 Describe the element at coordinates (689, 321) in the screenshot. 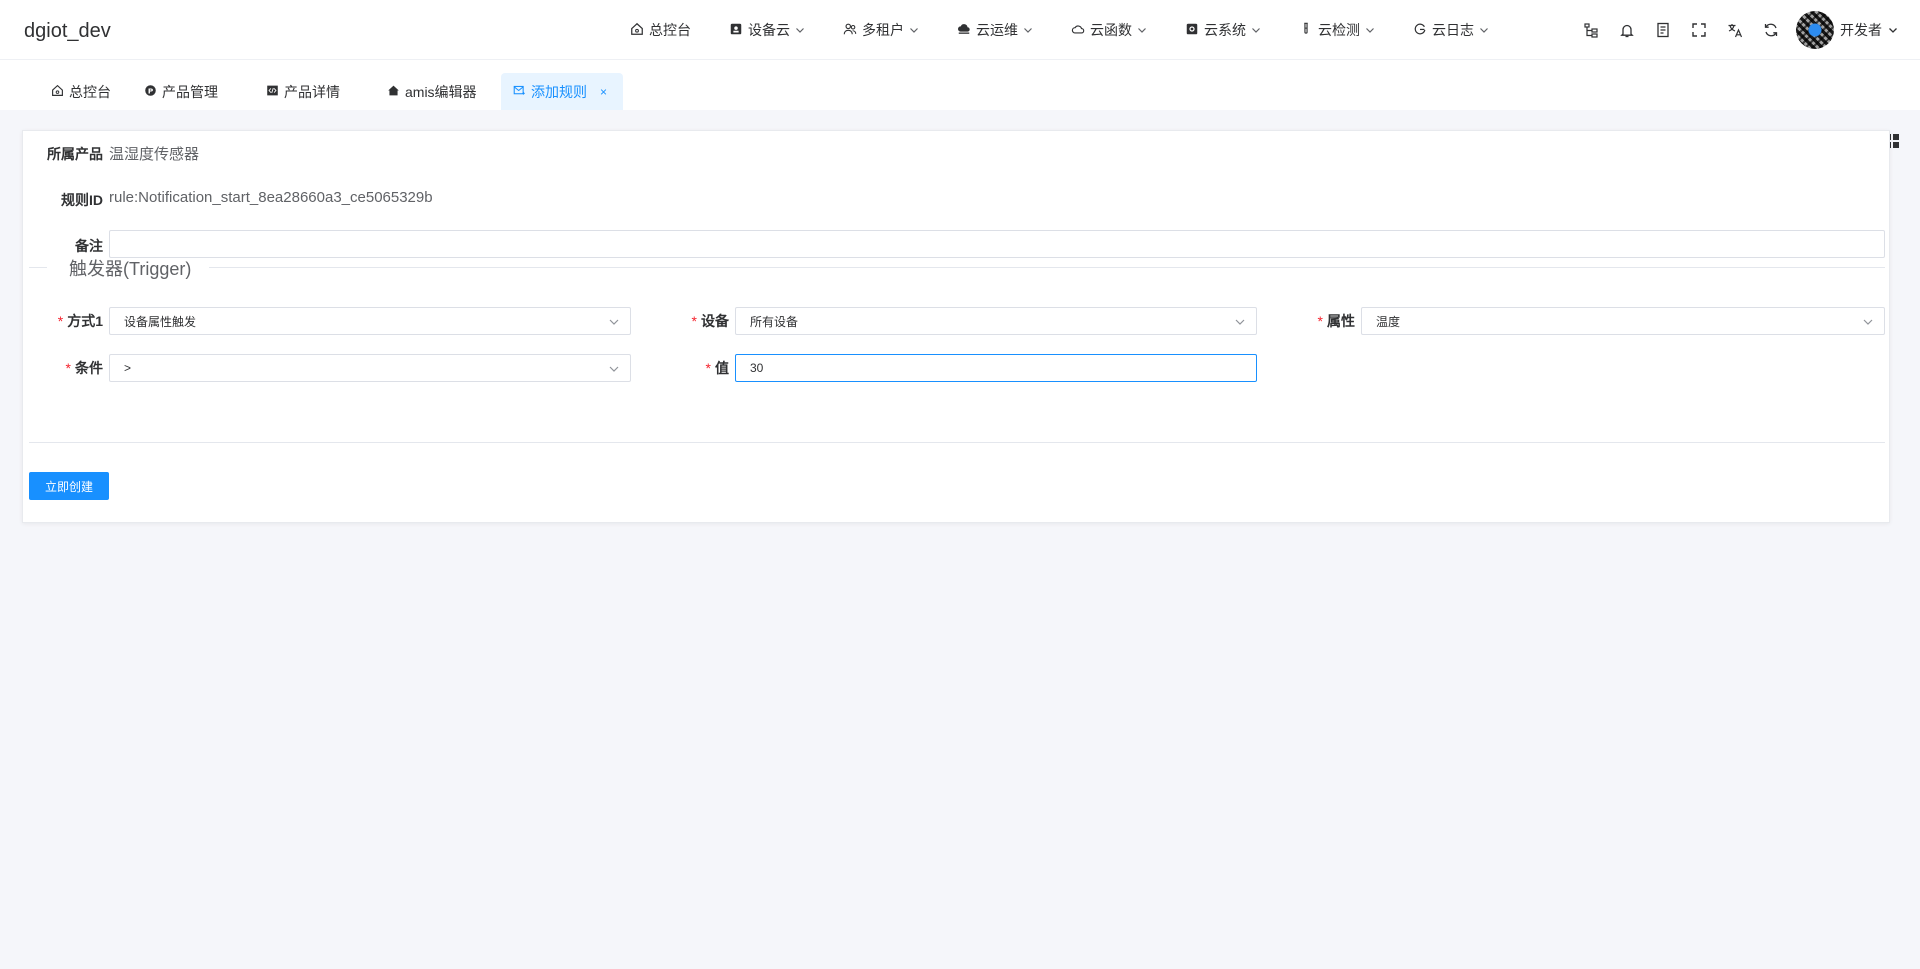

I see `device-label: * 设备` at that location.